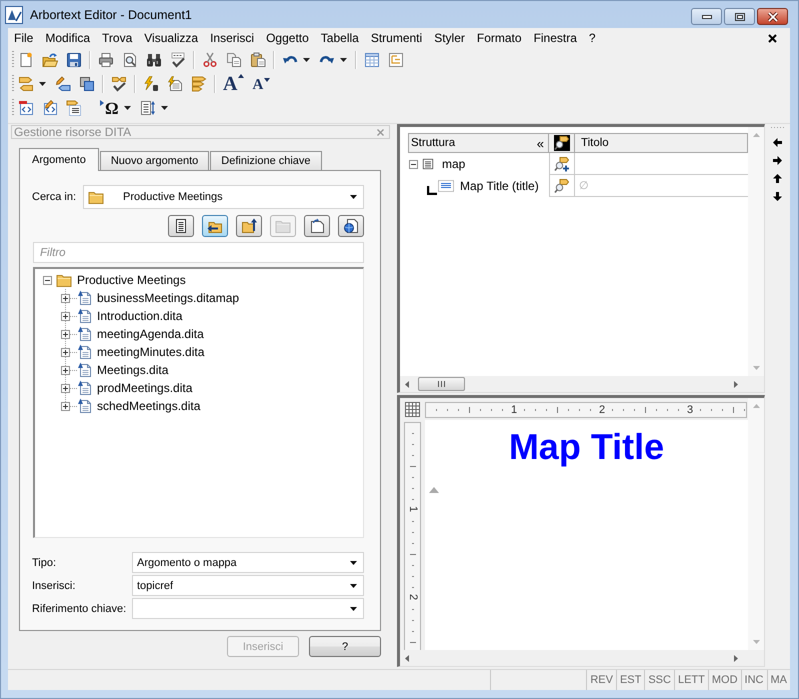 The width and height of the screenshot is (799, 699). Describe the element at coordinates (144, 388) in the screenshot. I see `tree-item: prodMeetings.dita` at that location.